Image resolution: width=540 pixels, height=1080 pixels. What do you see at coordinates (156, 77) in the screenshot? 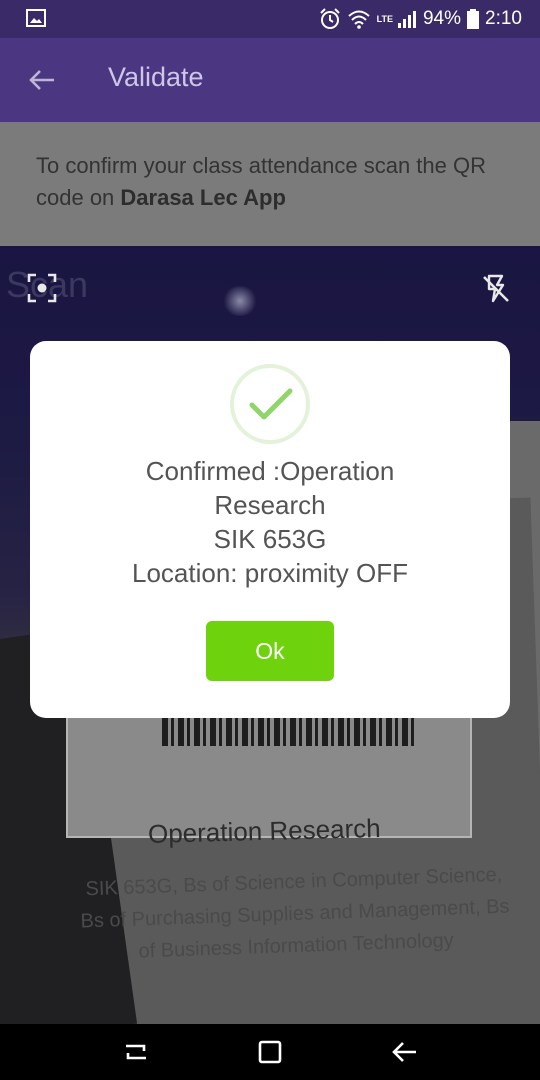
I see `page-title: Validate` at bounding box center [156, 77].